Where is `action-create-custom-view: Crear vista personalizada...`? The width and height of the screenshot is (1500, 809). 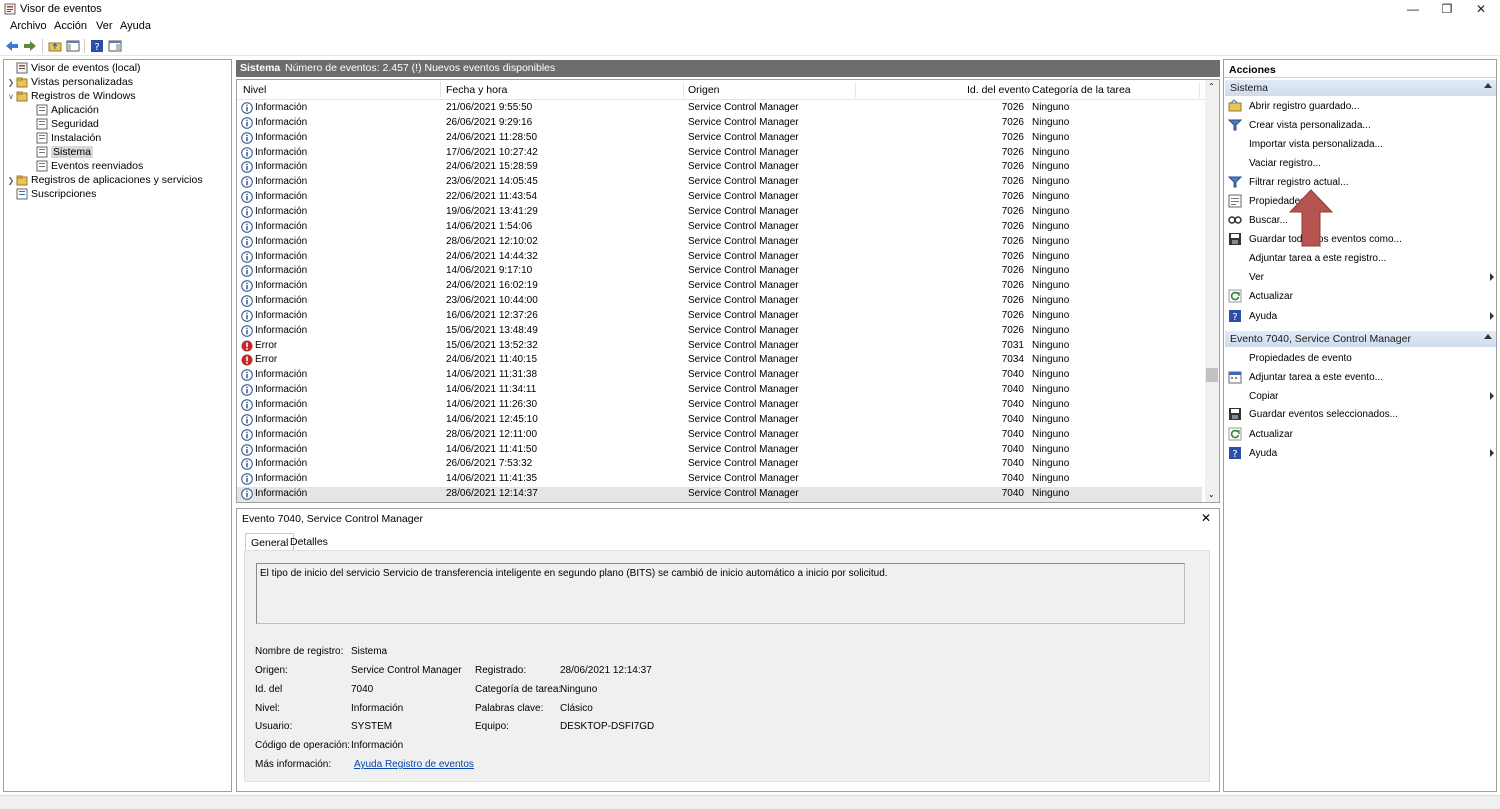
action-create-custom-view: Crear vista personalizada... is located at coordinates (1362, 125).